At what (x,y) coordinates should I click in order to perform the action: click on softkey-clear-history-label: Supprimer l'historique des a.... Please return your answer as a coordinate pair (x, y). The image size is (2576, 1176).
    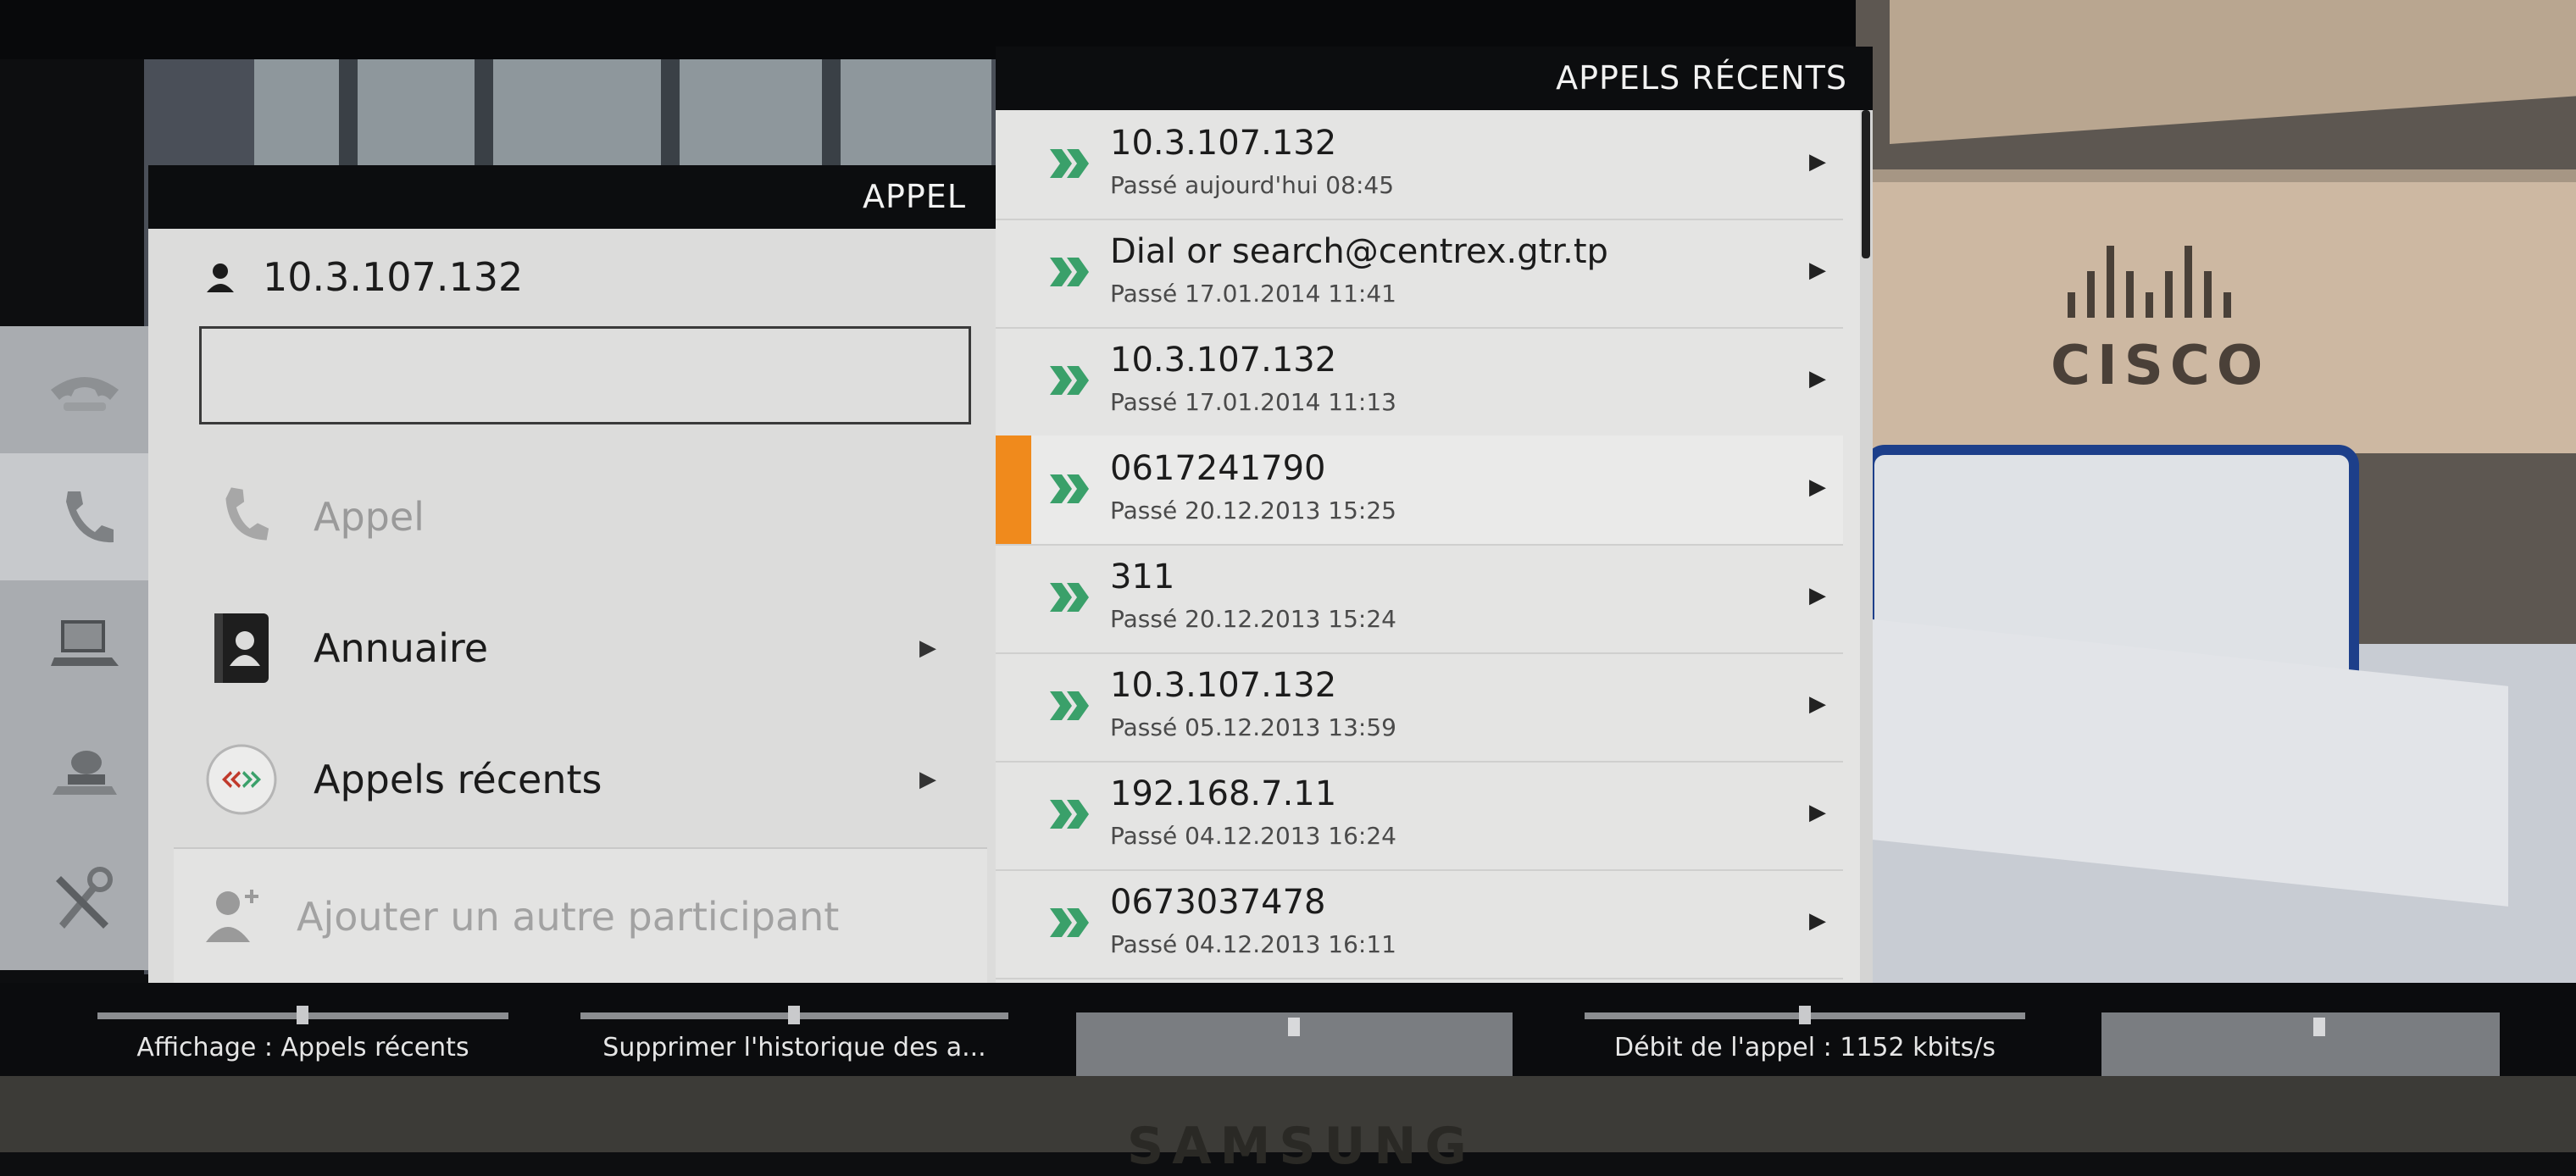
    Looking at the image, I should click on (794, 1047).